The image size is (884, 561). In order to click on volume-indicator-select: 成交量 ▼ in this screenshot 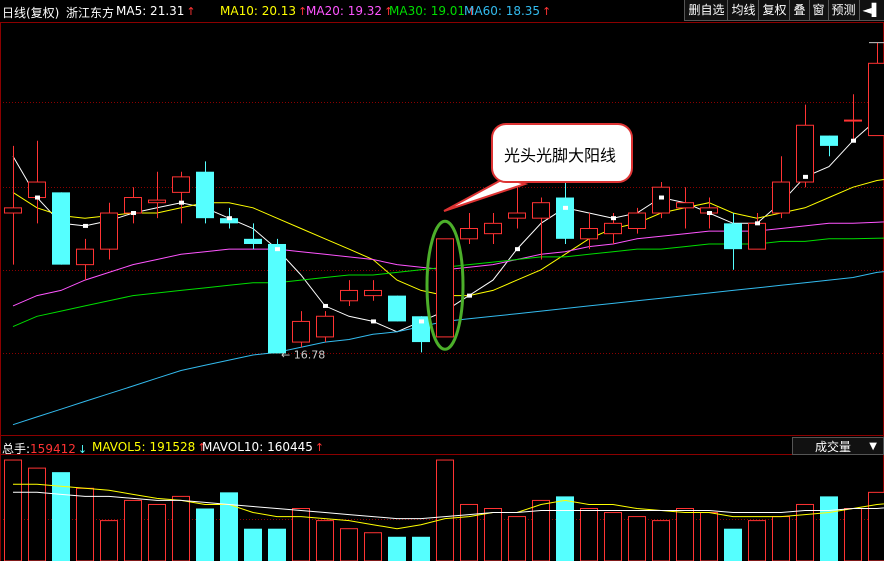, I will do `click(838, 446)`.